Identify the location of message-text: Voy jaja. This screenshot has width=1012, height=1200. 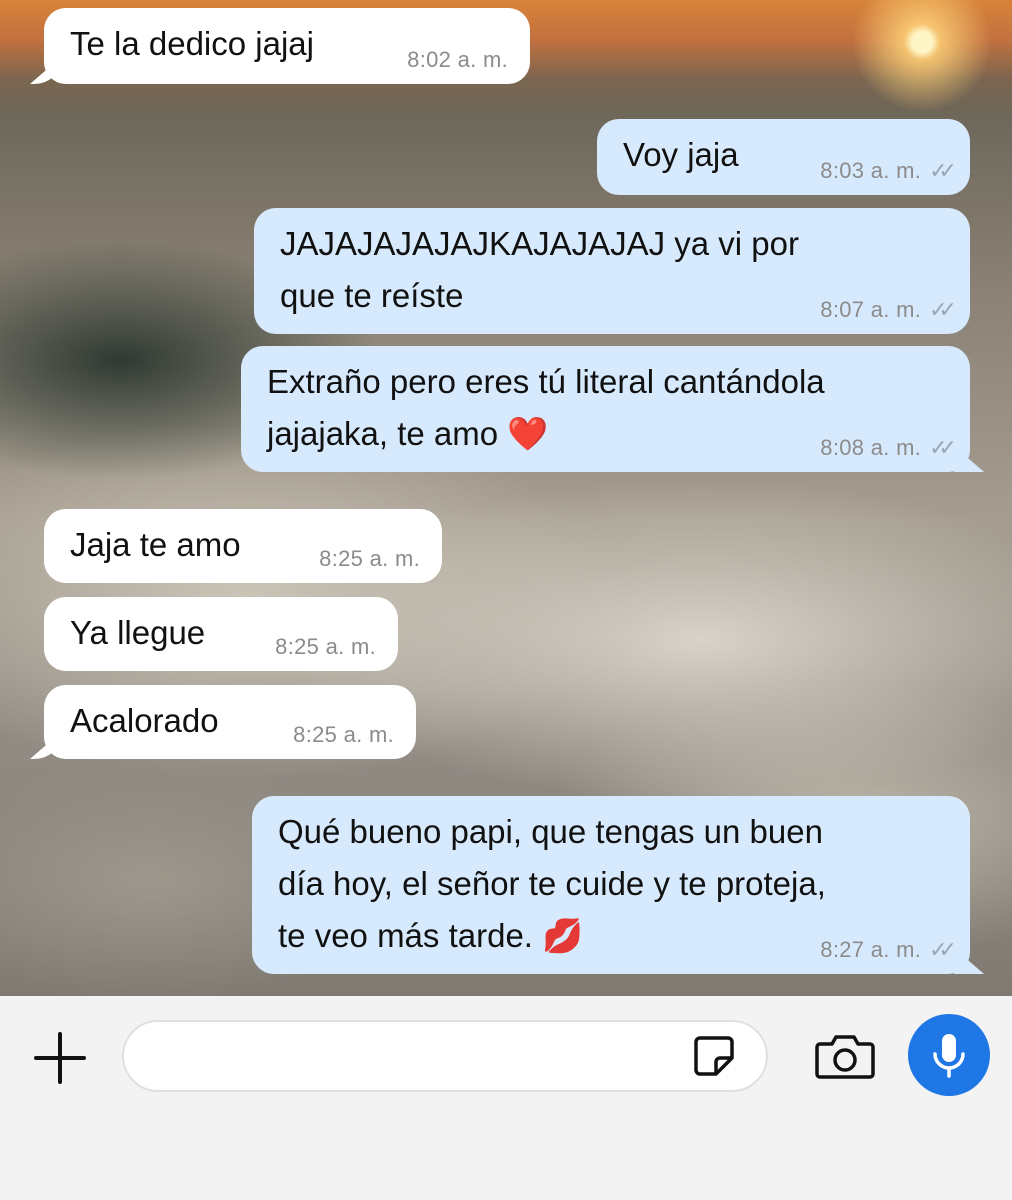
(681, 154).